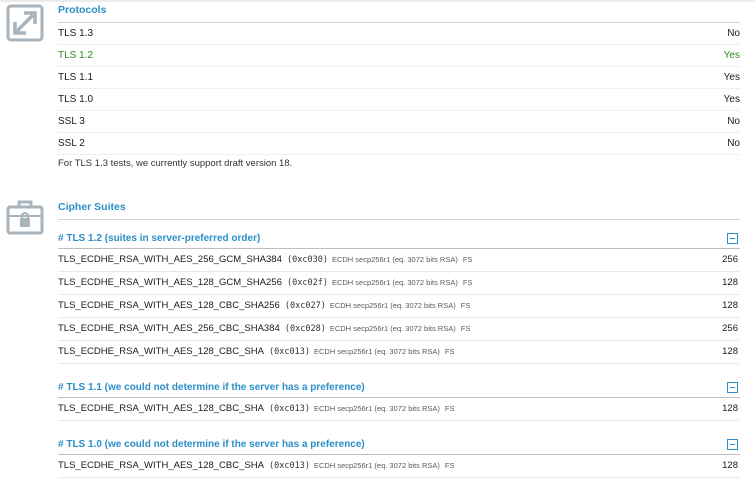 Image resolution: width=755 pixels, height=481 pixels. What do you see at coordinates (170, 282) in the screenshot?
I see `cipher-suite-name: TLS_ECDHE_RSA_WITH_AES_128_GCM_SHA256` at bounding box center [170, 282].